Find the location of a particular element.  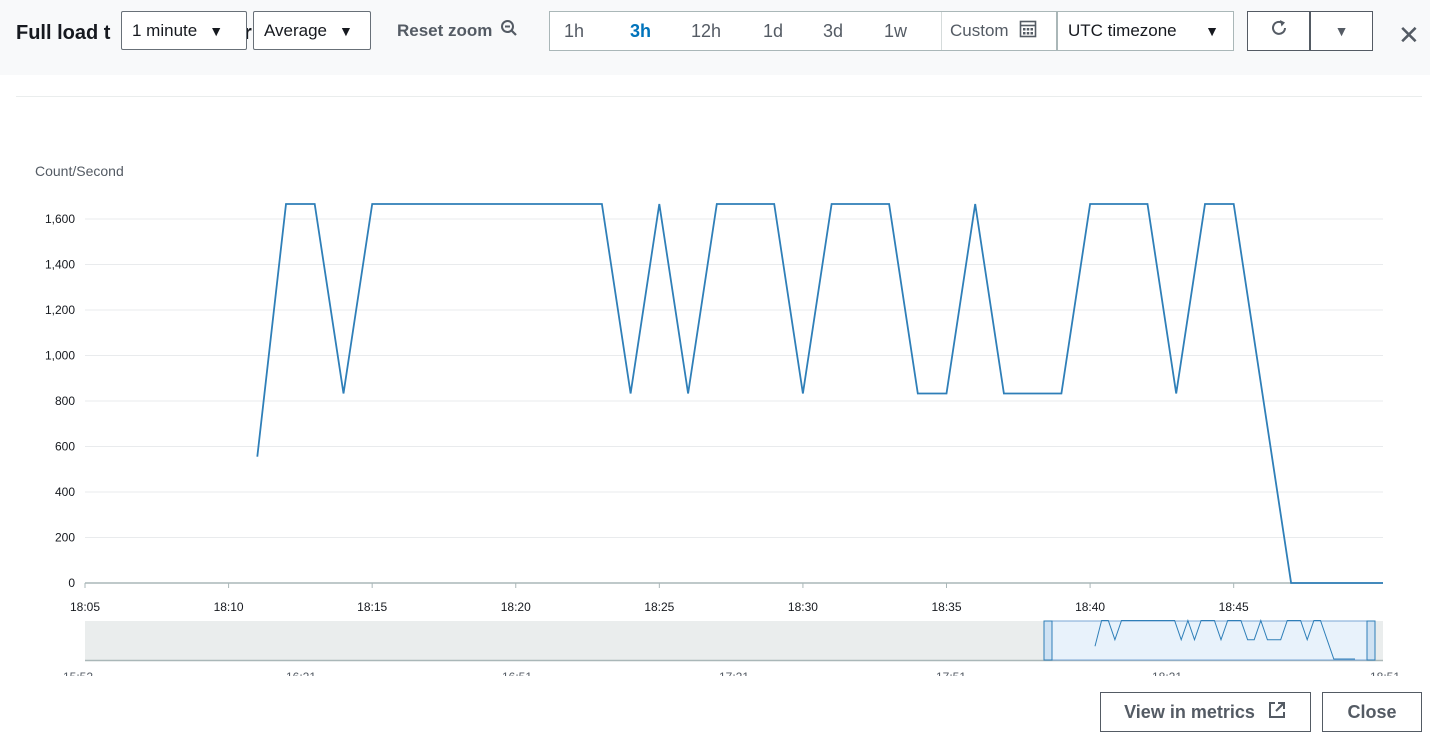

x-tick-label: 18:15 is located at coordinates (372, 607).